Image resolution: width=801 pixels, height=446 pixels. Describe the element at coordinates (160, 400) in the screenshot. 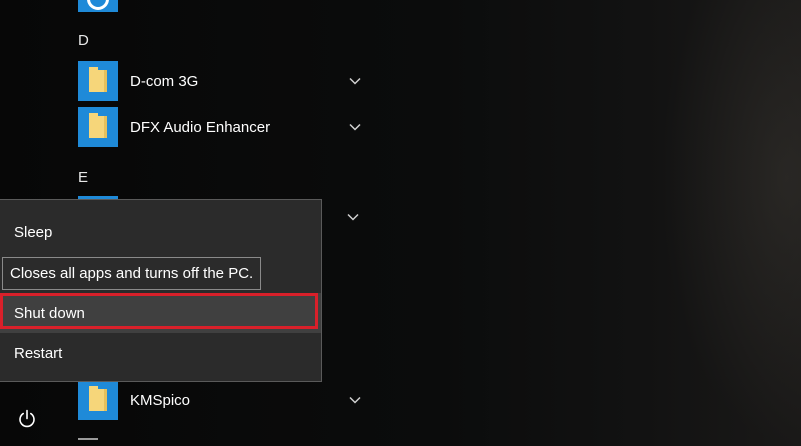

I see `app-item-label: KMSpico` at that location.